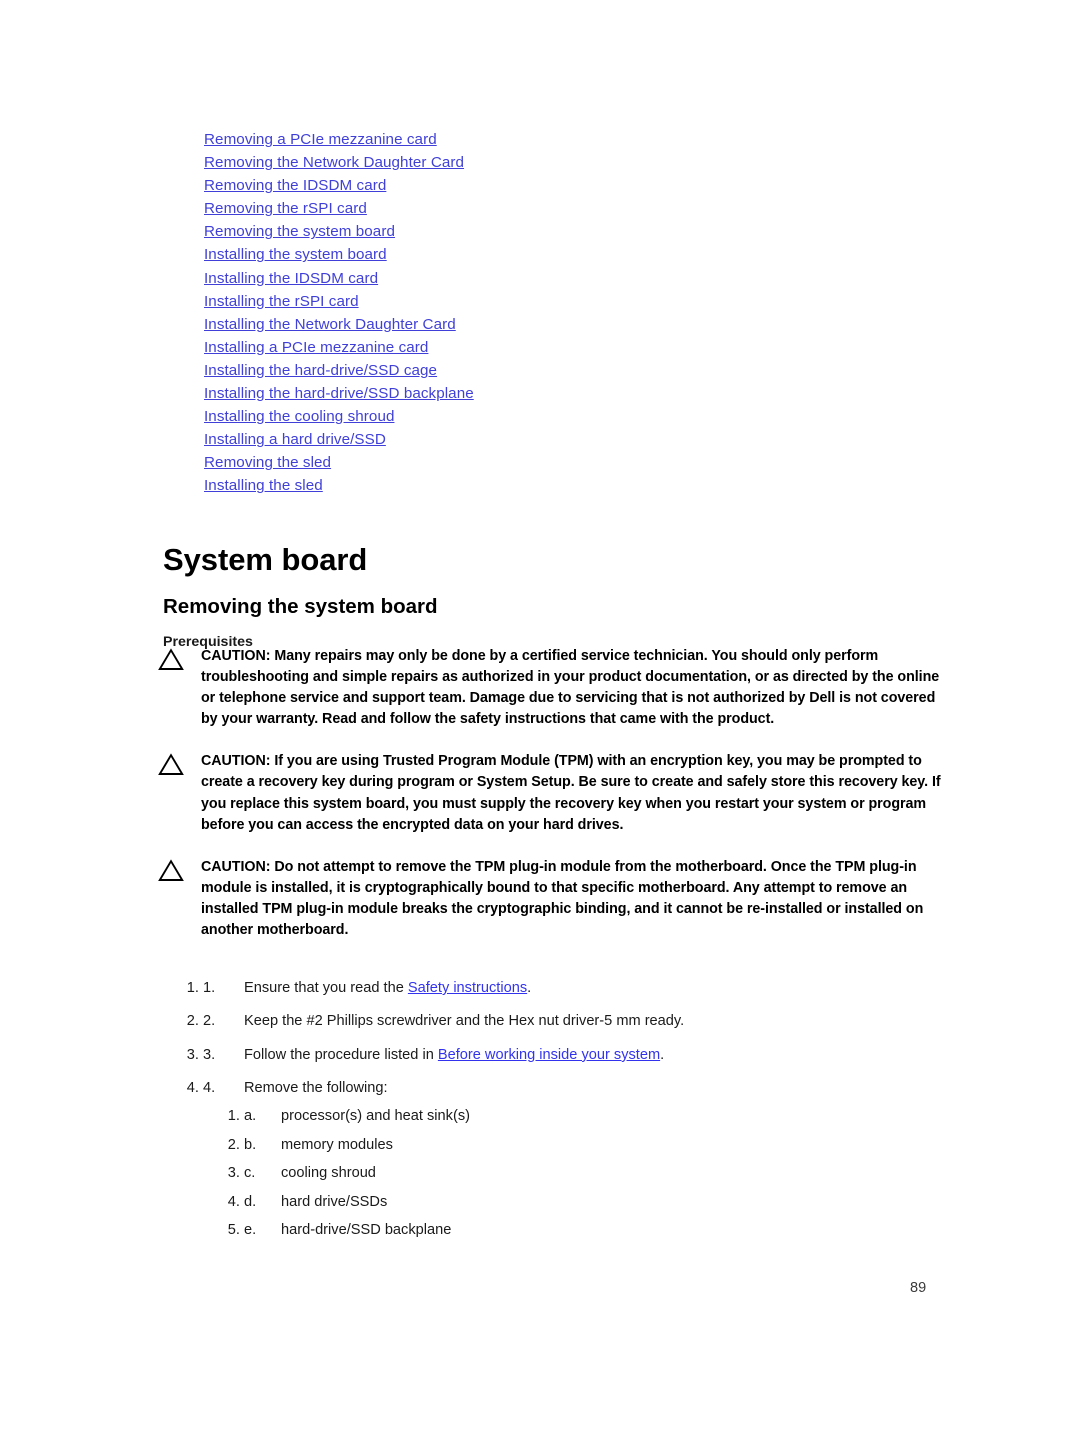  Describe the element at coordinates (574, 254) in the screenshot. I see `toc-link: Installing the system board` at that location.